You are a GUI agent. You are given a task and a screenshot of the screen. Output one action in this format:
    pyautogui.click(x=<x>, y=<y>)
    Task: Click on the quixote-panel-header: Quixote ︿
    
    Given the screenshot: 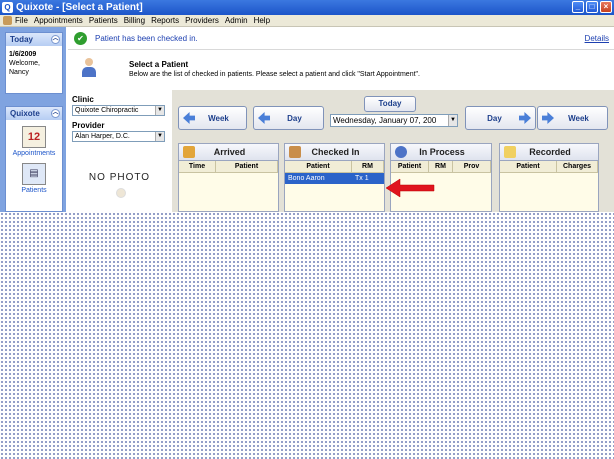 What is the action you would take?
    pyautogui.click(x=34, y=113)
    